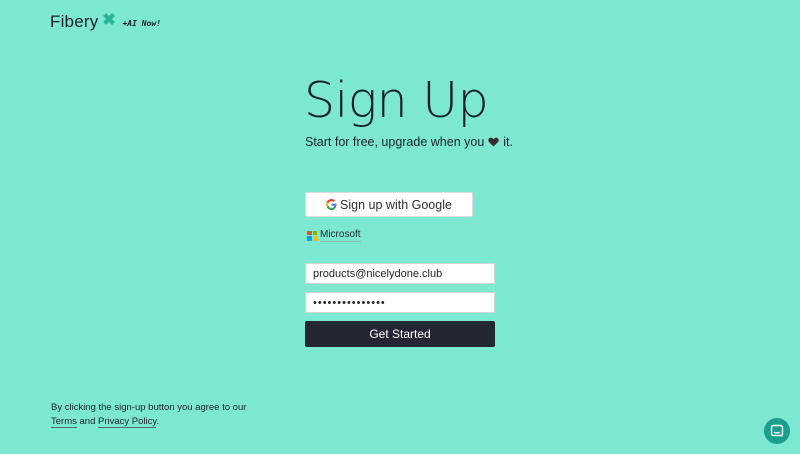 This screenshot has width=800, height=454. Describe the element at coordinates (340, 235) in the screenshot. I see `microsoft-label: Microsoft` at that location.